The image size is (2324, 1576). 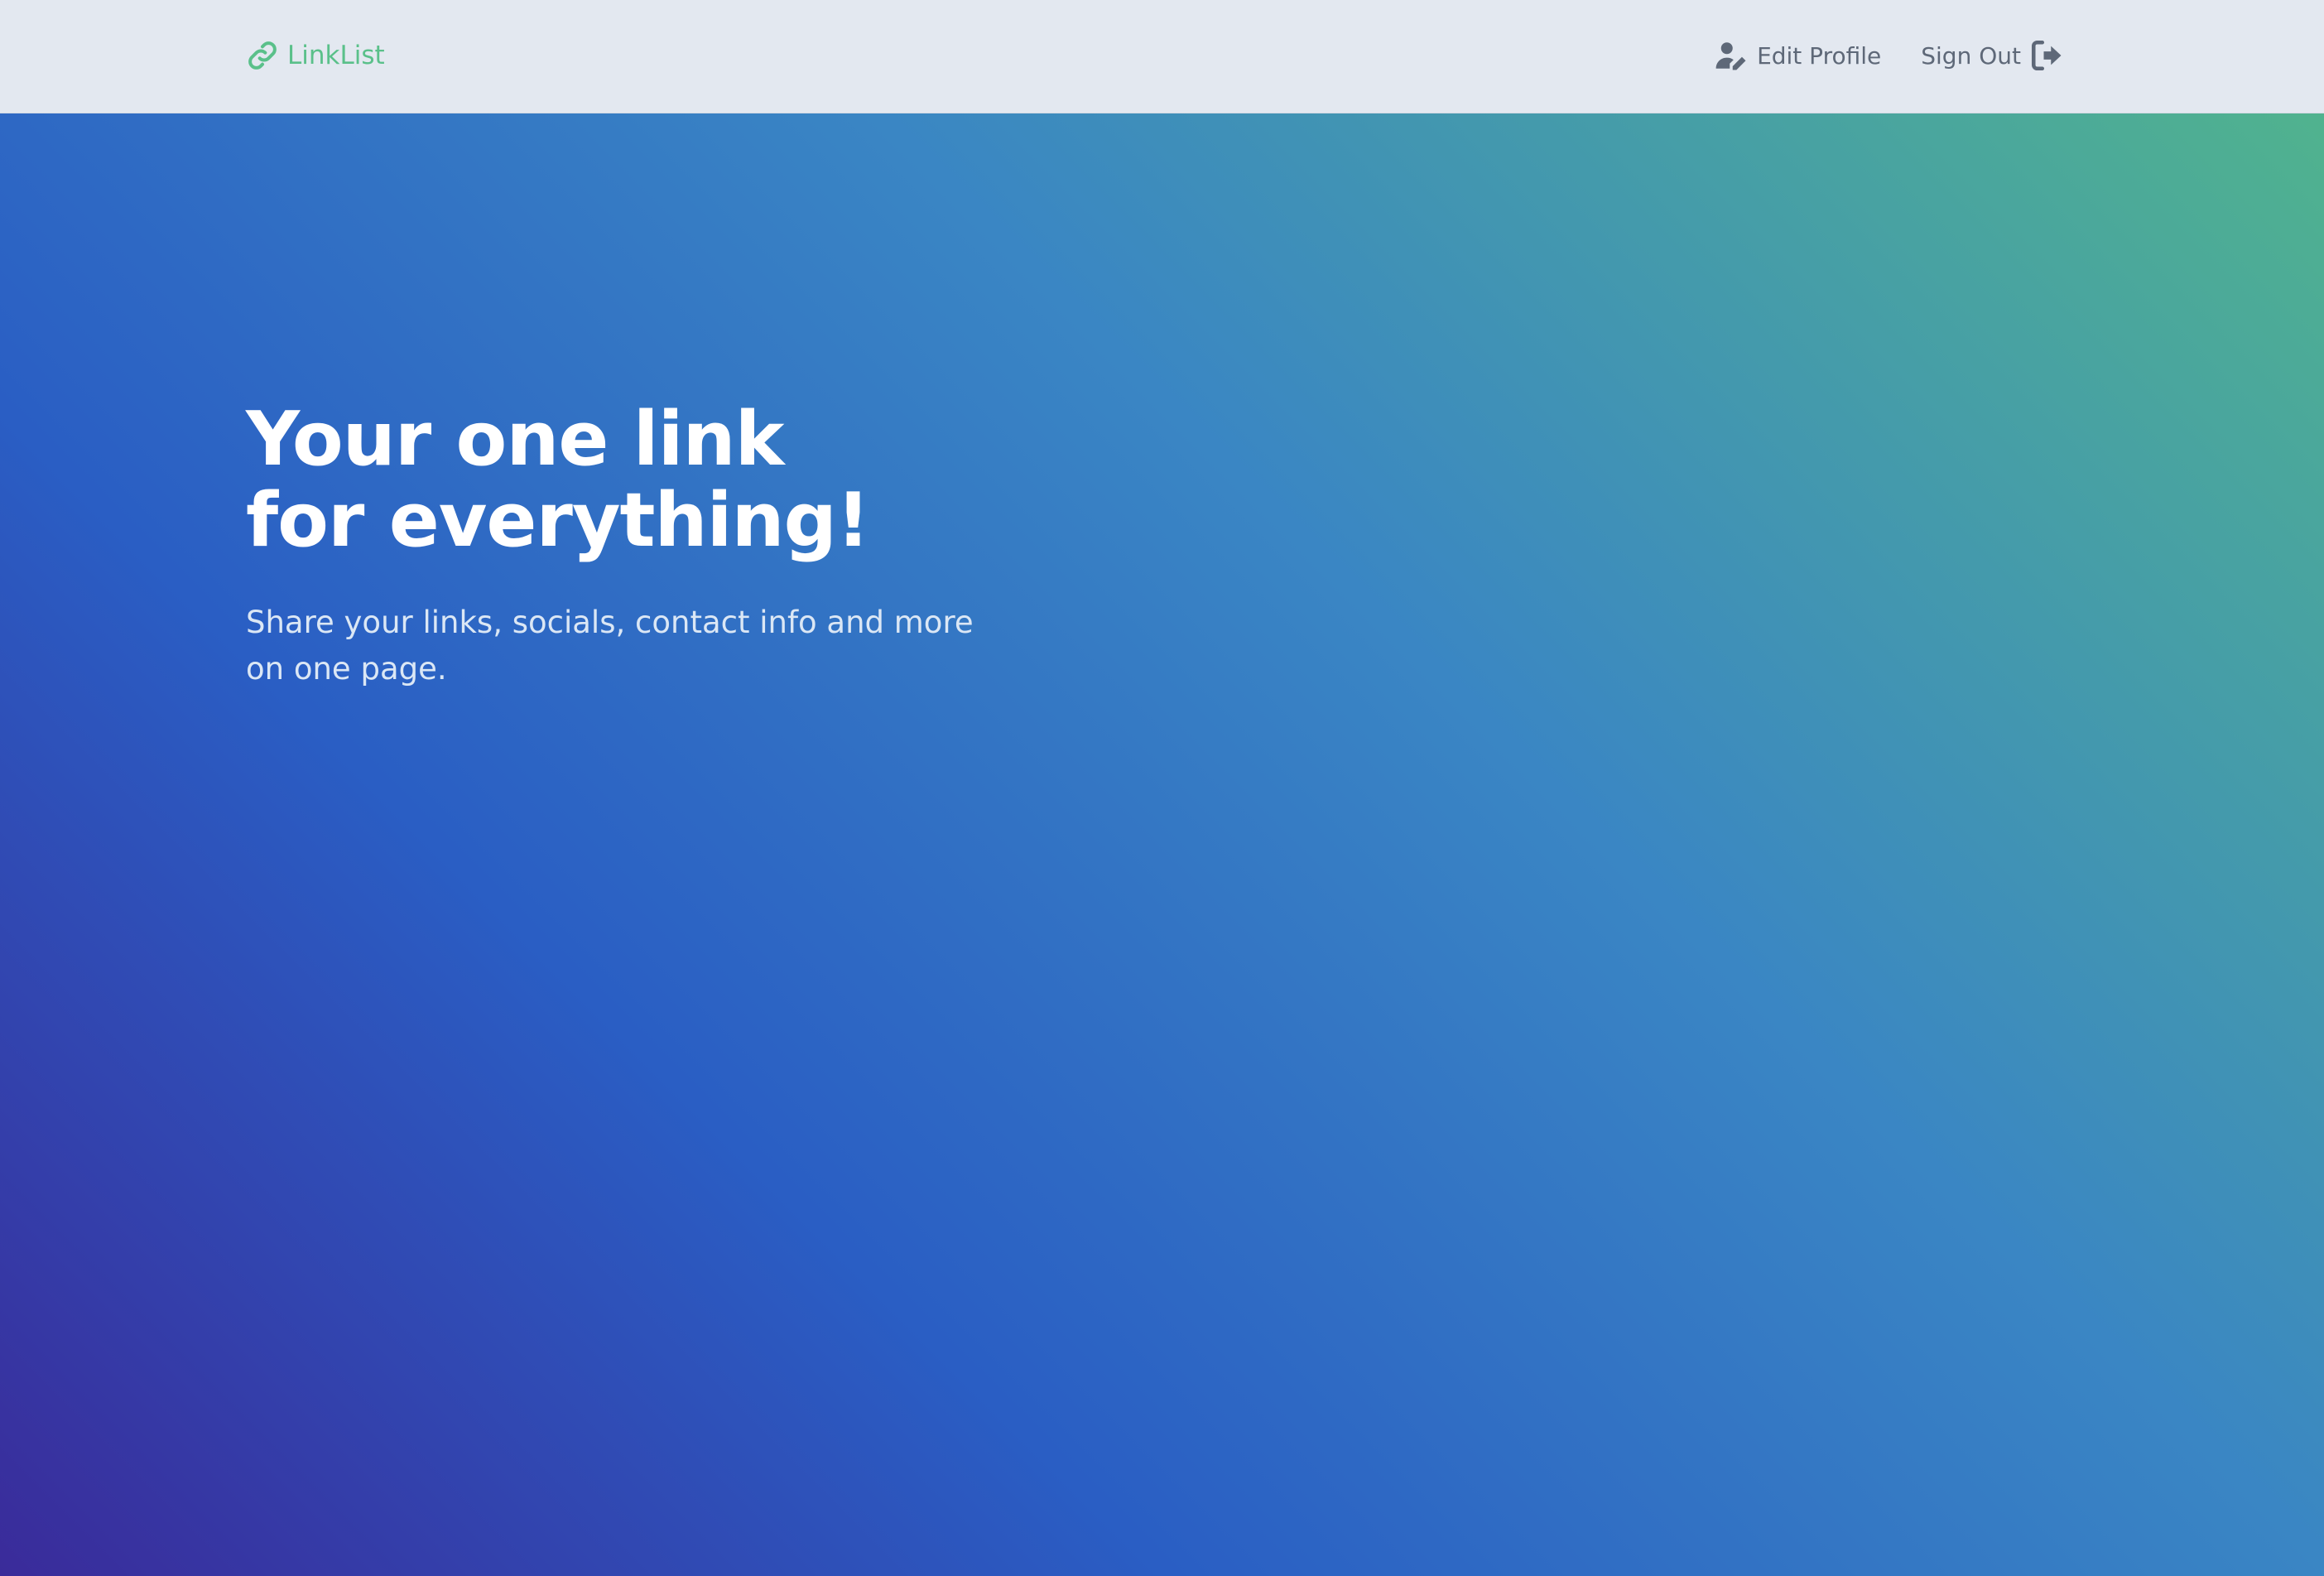 I want to click on hero-title: Your one link for everything!, so click(x=651, y=480).